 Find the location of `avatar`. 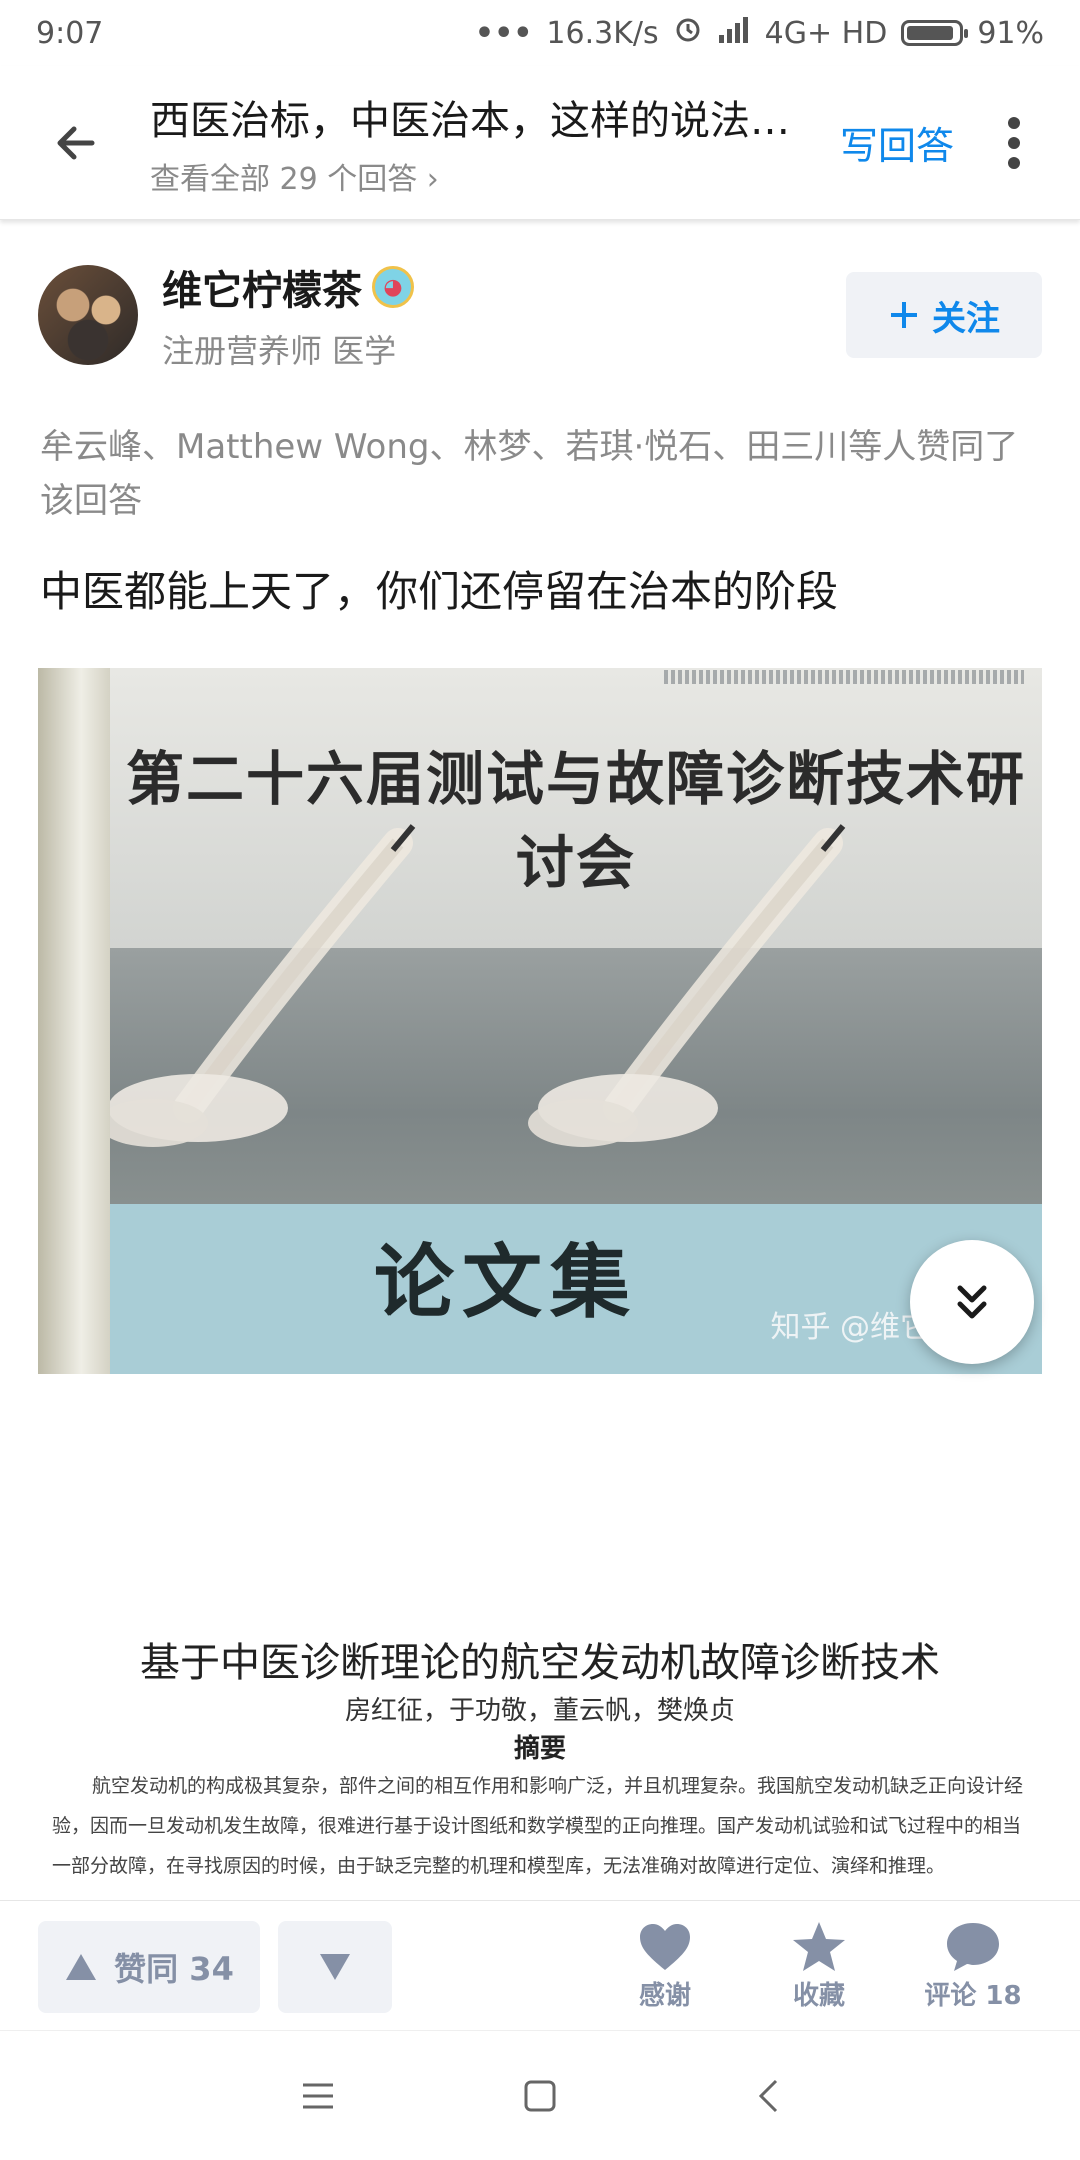

avatar is located at coordinates (88, 315).